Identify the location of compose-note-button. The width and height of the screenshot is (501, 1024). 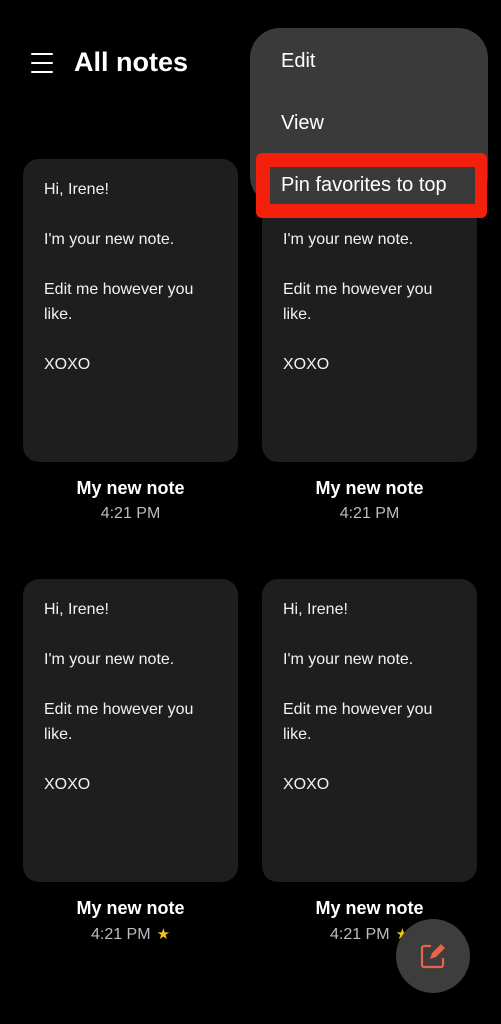
(433, 956).